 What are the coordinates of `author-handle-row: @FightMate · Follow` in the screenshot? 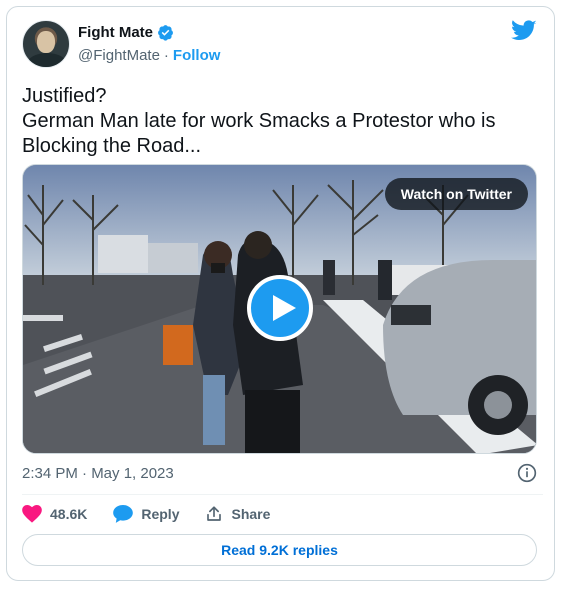 It's located at (149, 55).